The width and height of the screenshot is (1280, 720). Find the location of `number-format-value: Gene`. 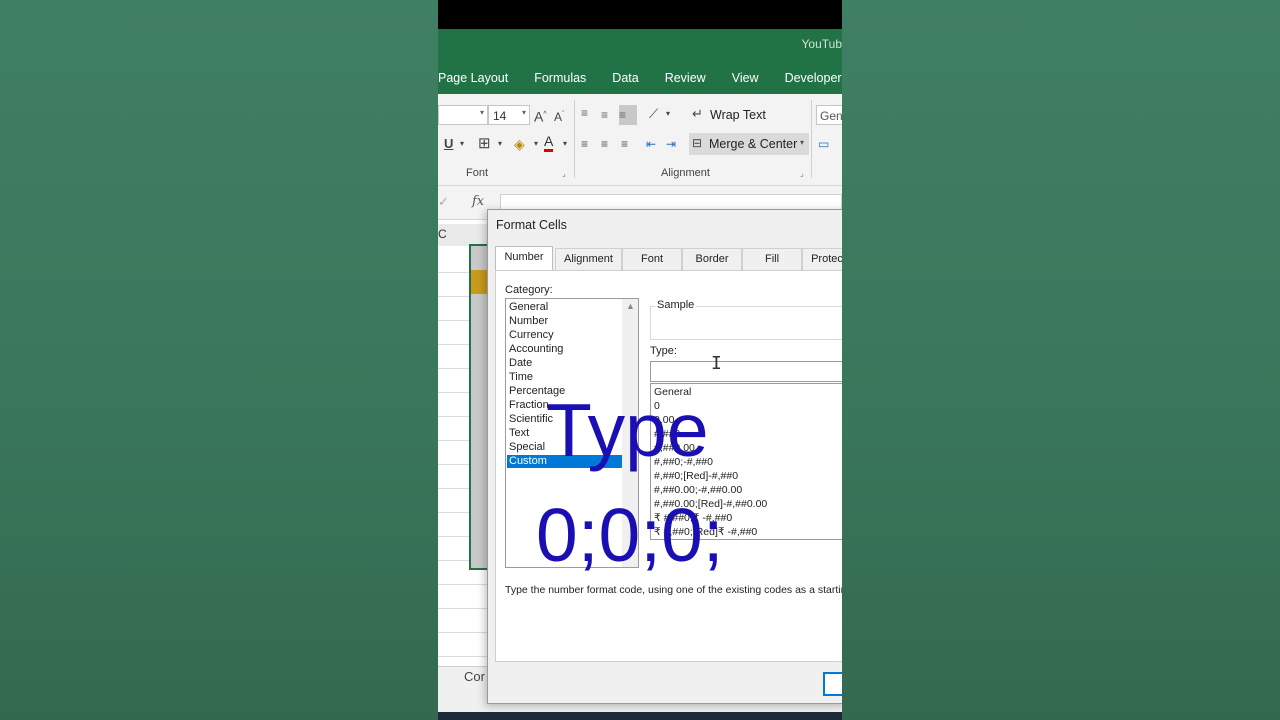

number-format-value: Gene is located at coordinates (831, 116).